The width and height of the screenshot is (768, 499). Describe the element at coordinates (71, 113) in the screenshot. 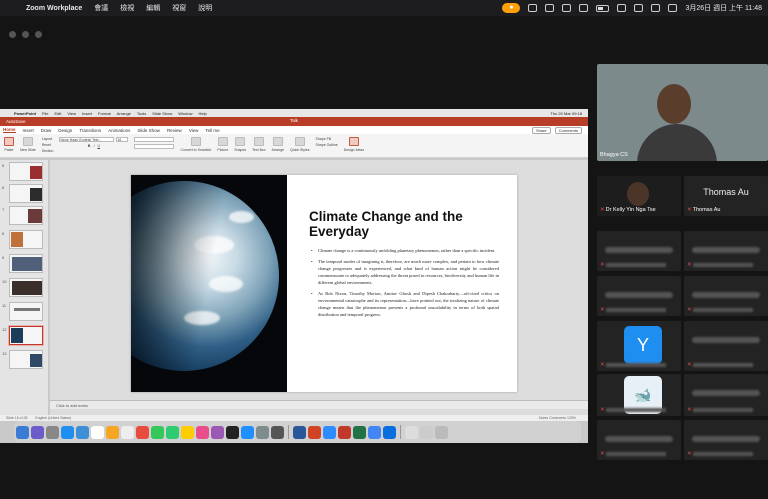

I see `ppt-menu-view: View` at that location.